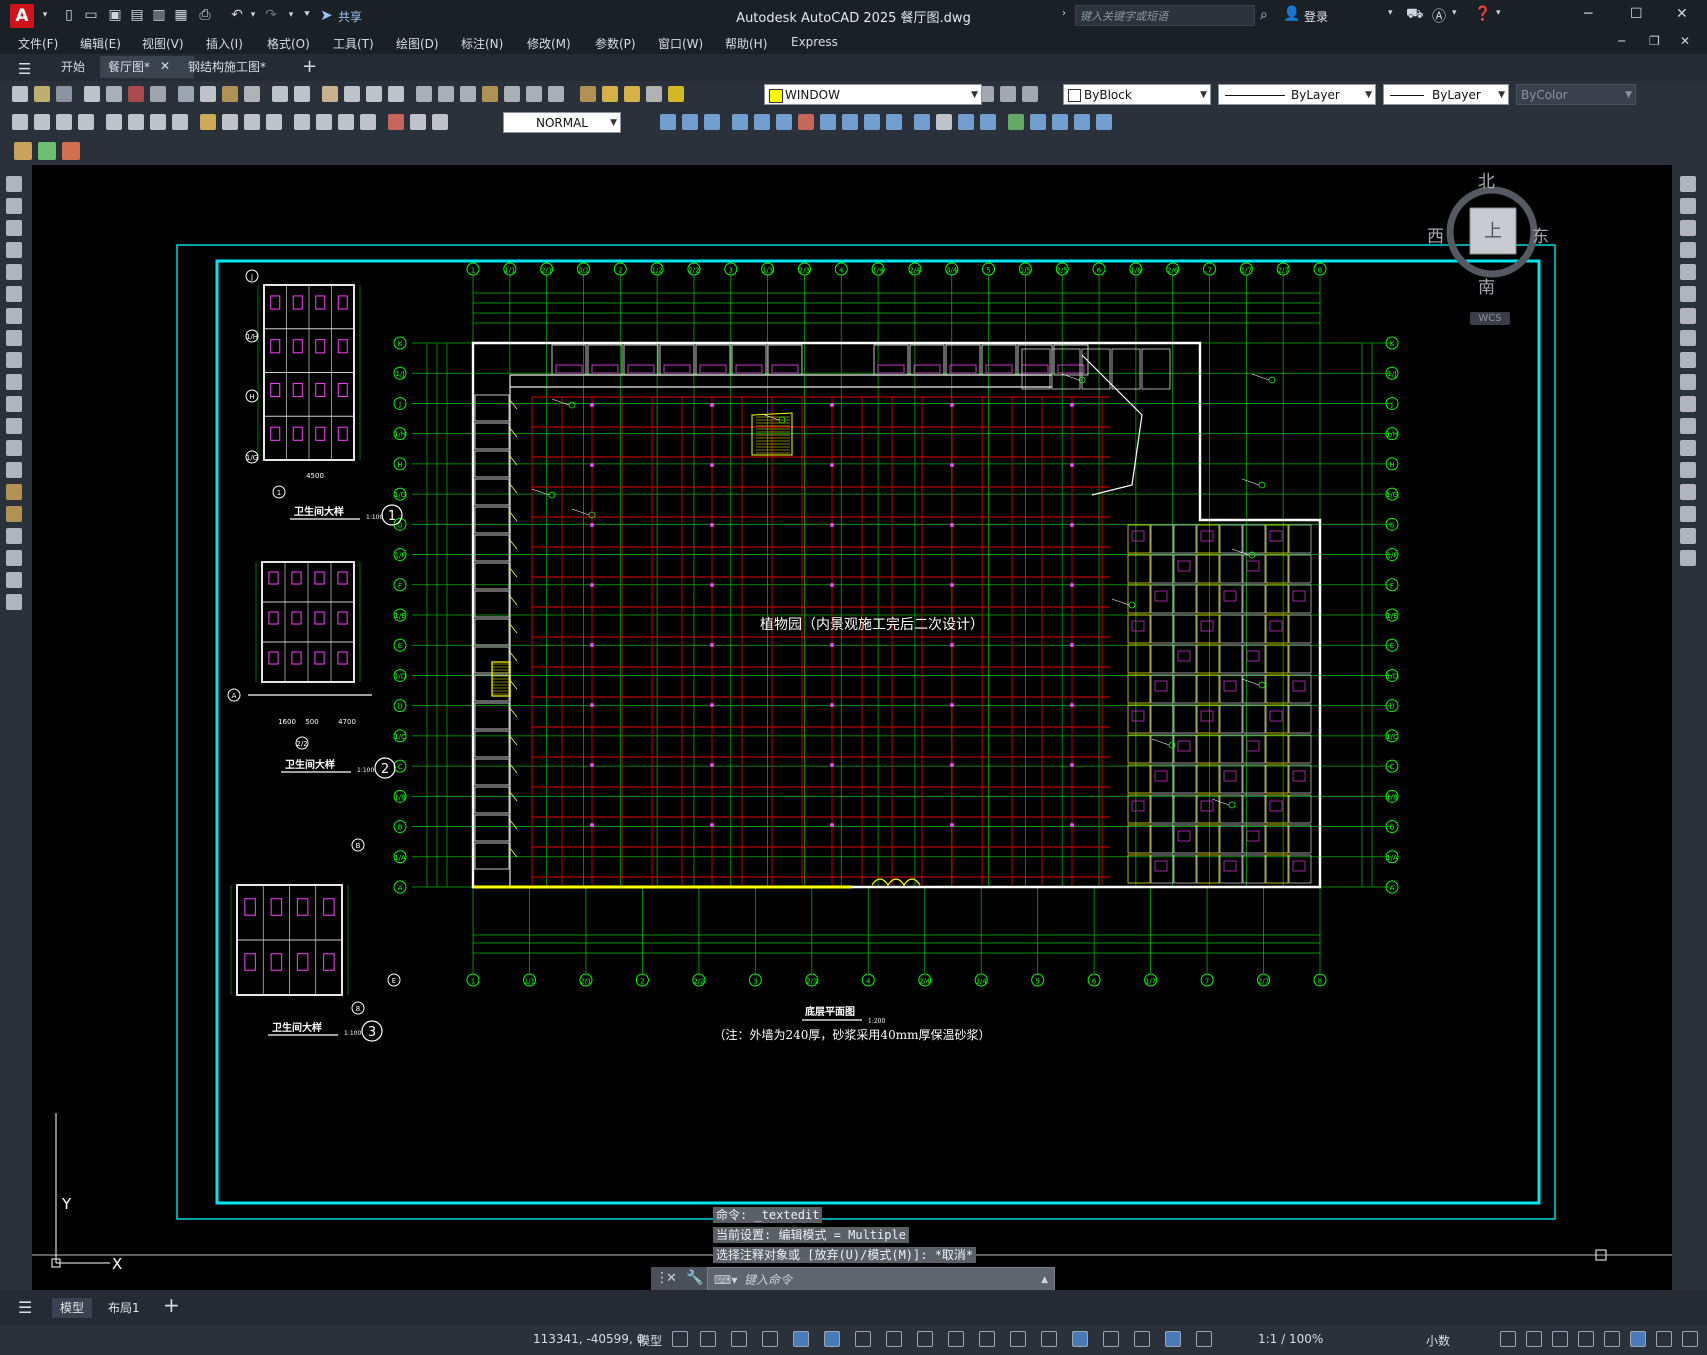  Describe the element at coordinates (1446, 94) in the screenshot. I see `lineweight-dropdown: ByLayer ▼` at that location.